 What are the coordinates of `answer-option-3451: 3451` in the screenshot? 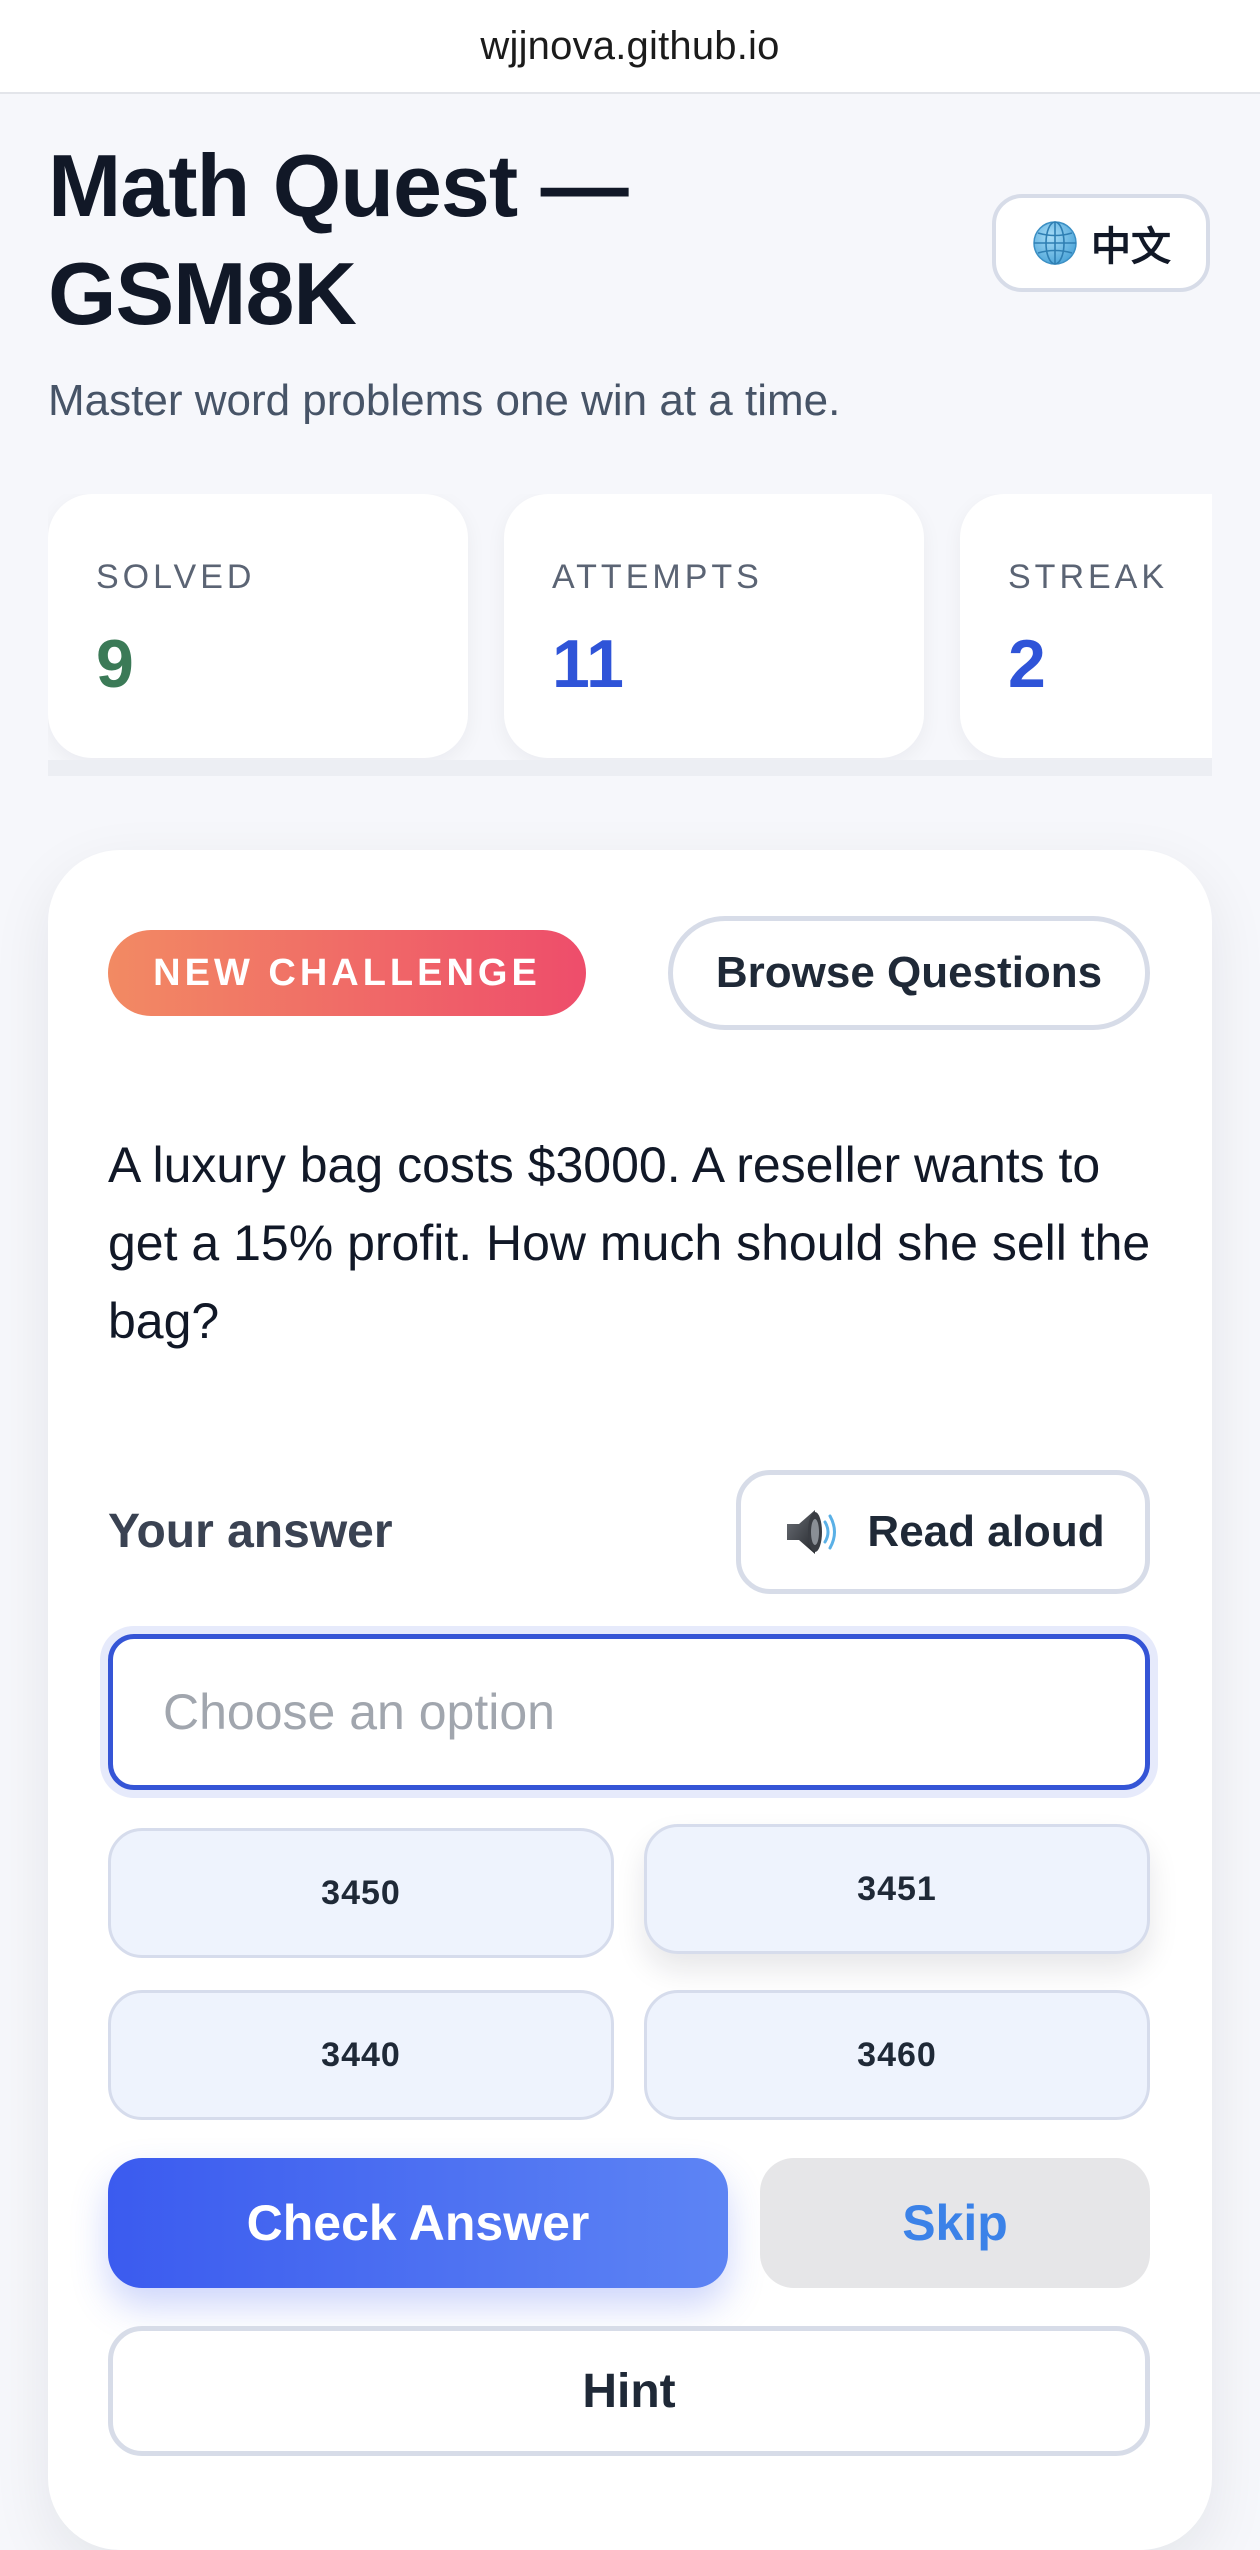 It's located at (897, 1889).